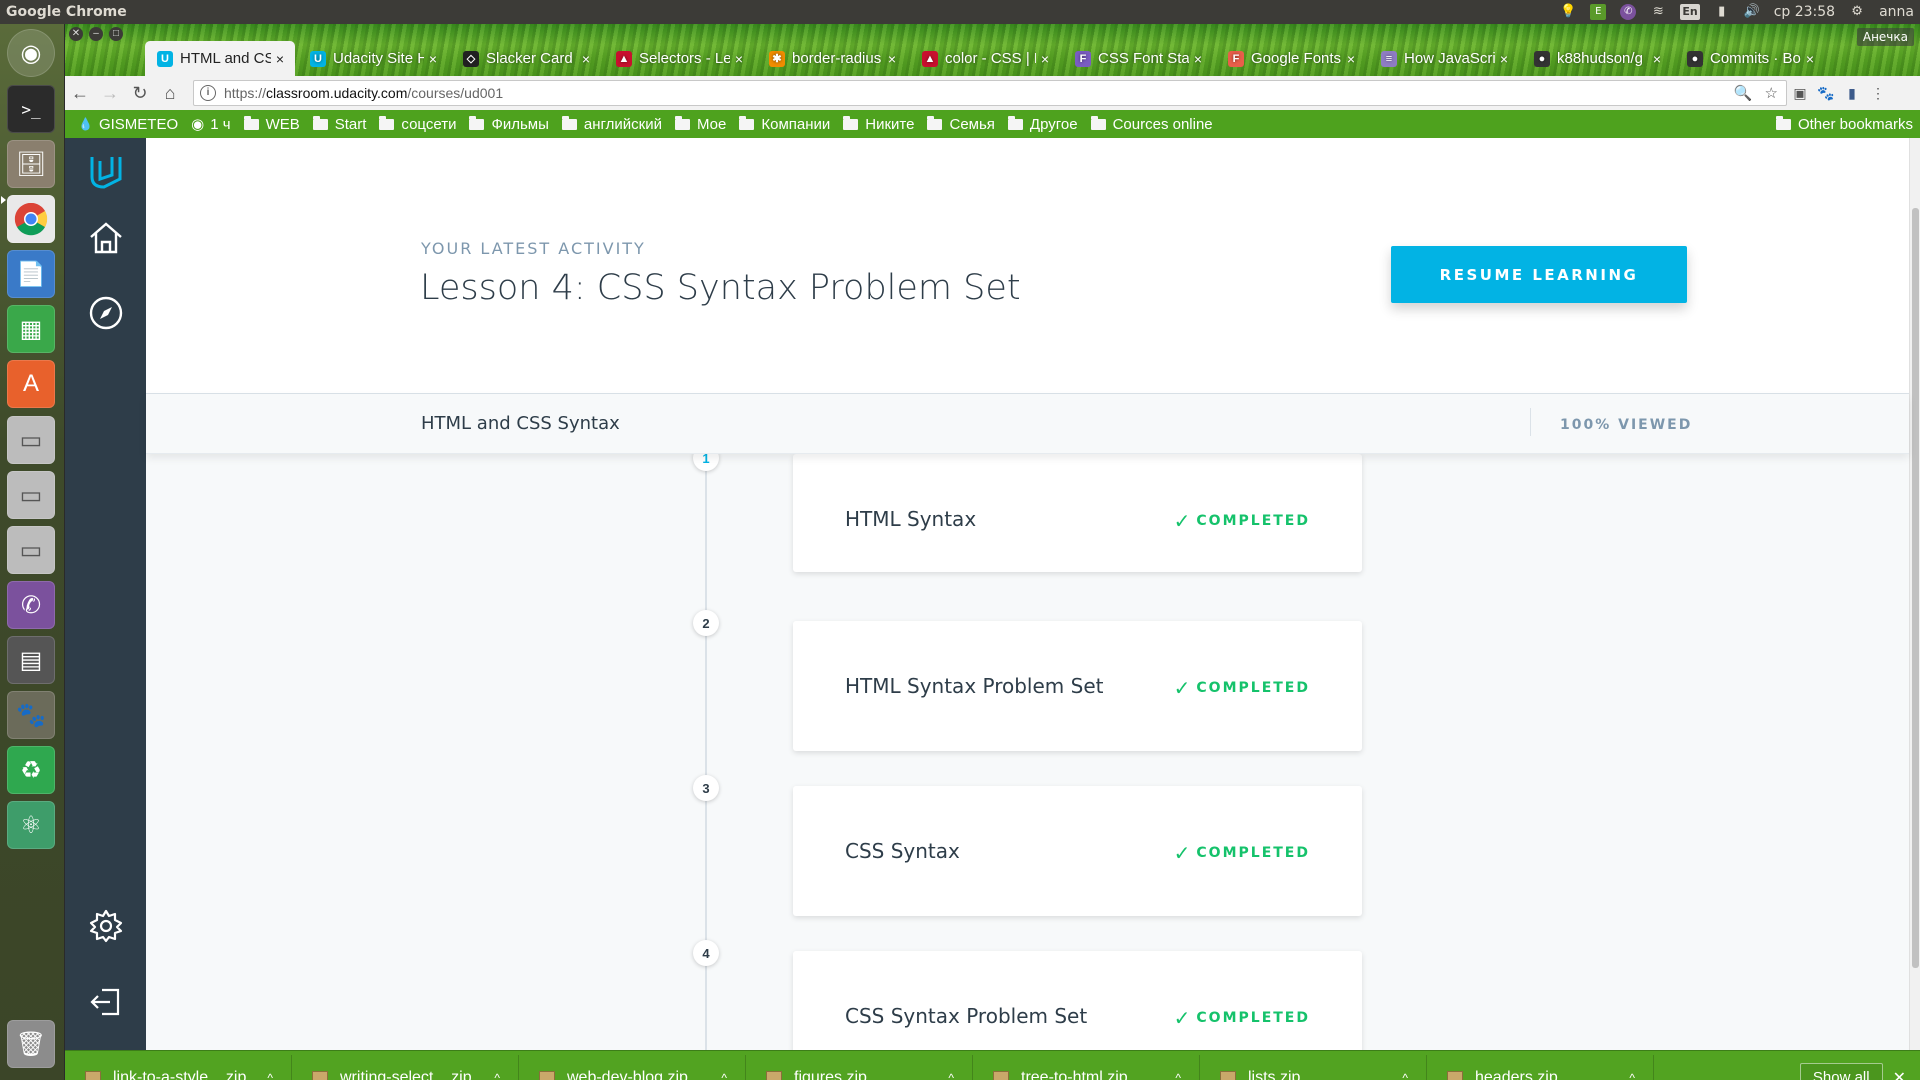 Image resolution: width=1920 pixels, height=1080 pixels. I want to click on terminal-icon: >_, so click(31, 109).